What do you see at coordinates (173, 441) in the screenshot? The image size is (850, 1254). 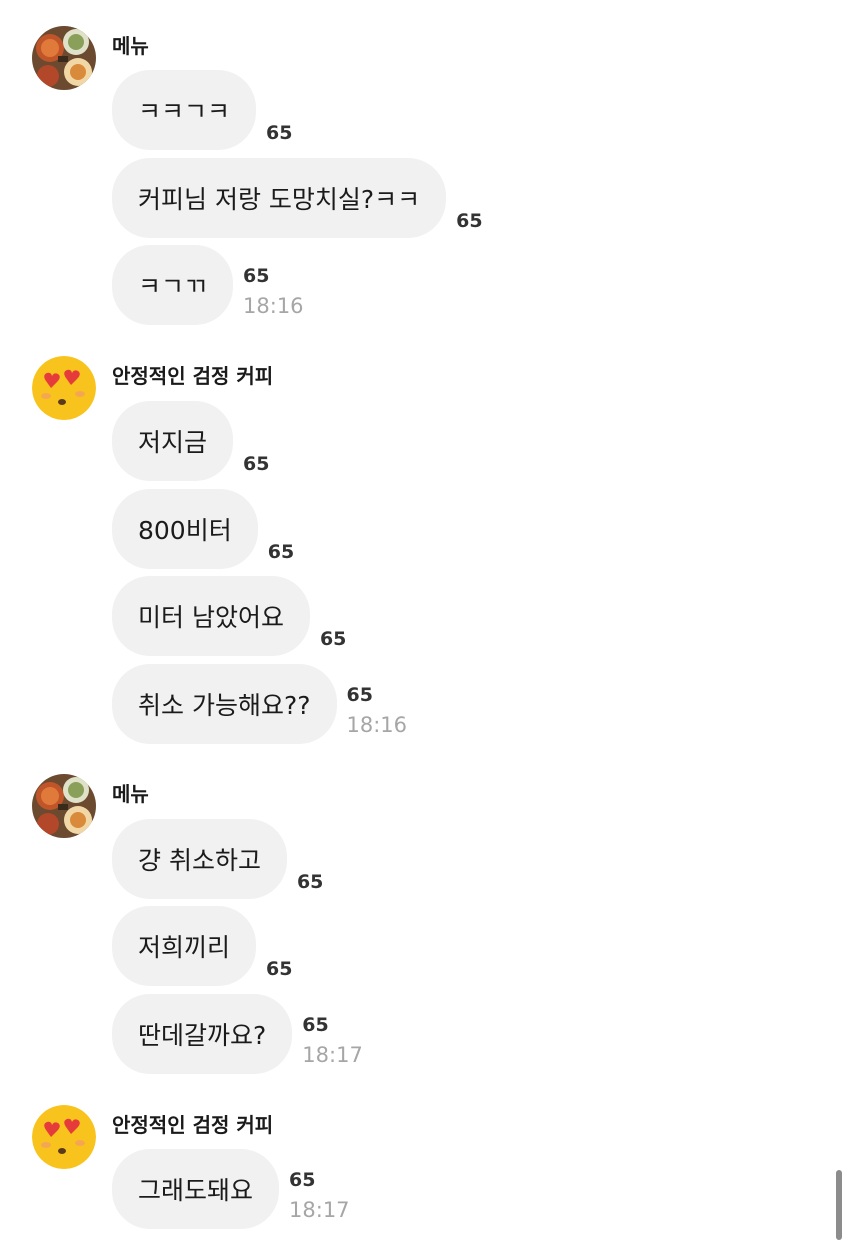 I see `message-bubble: 저지금` at bounding box center [173, 441].